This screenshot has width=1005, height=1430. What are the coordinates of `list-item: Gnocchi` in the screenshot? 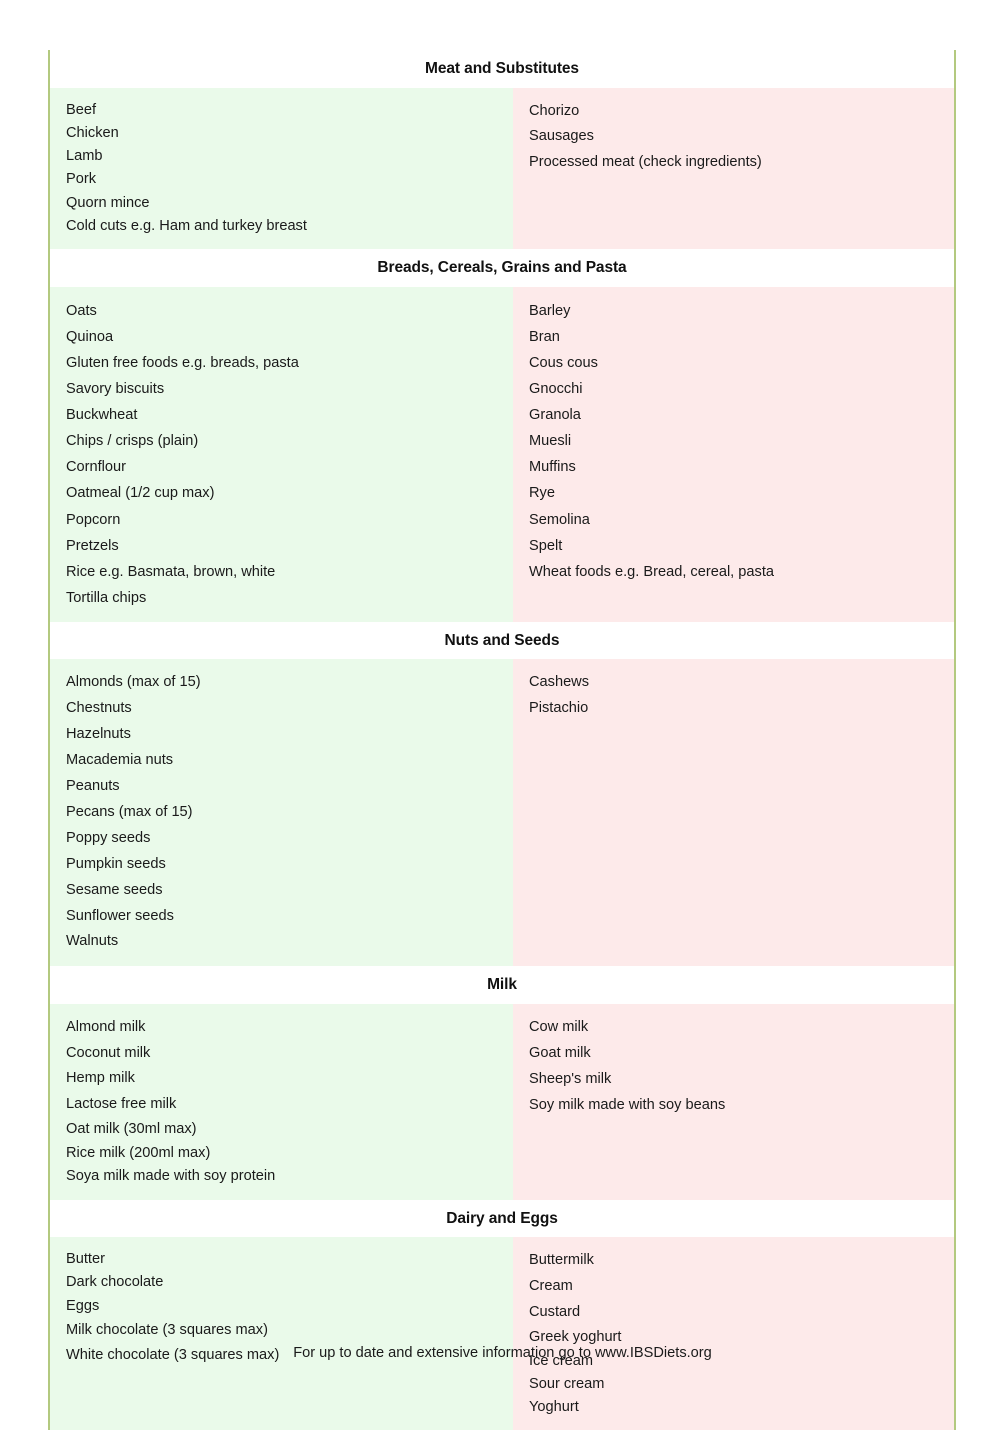 It's located at (556, 389).